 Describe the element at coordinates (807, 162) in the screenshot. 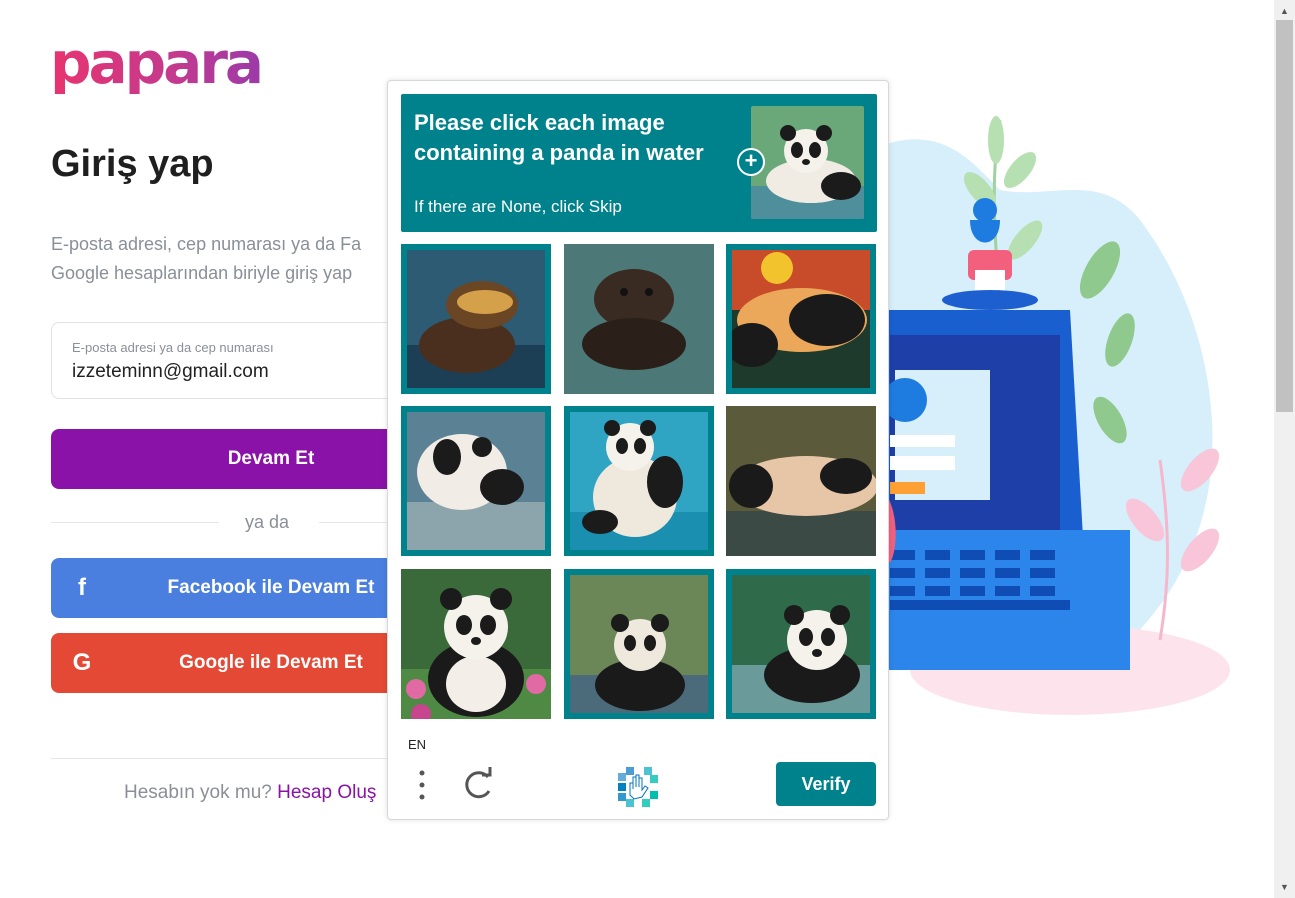

I see `captcha-example-image` at that location.